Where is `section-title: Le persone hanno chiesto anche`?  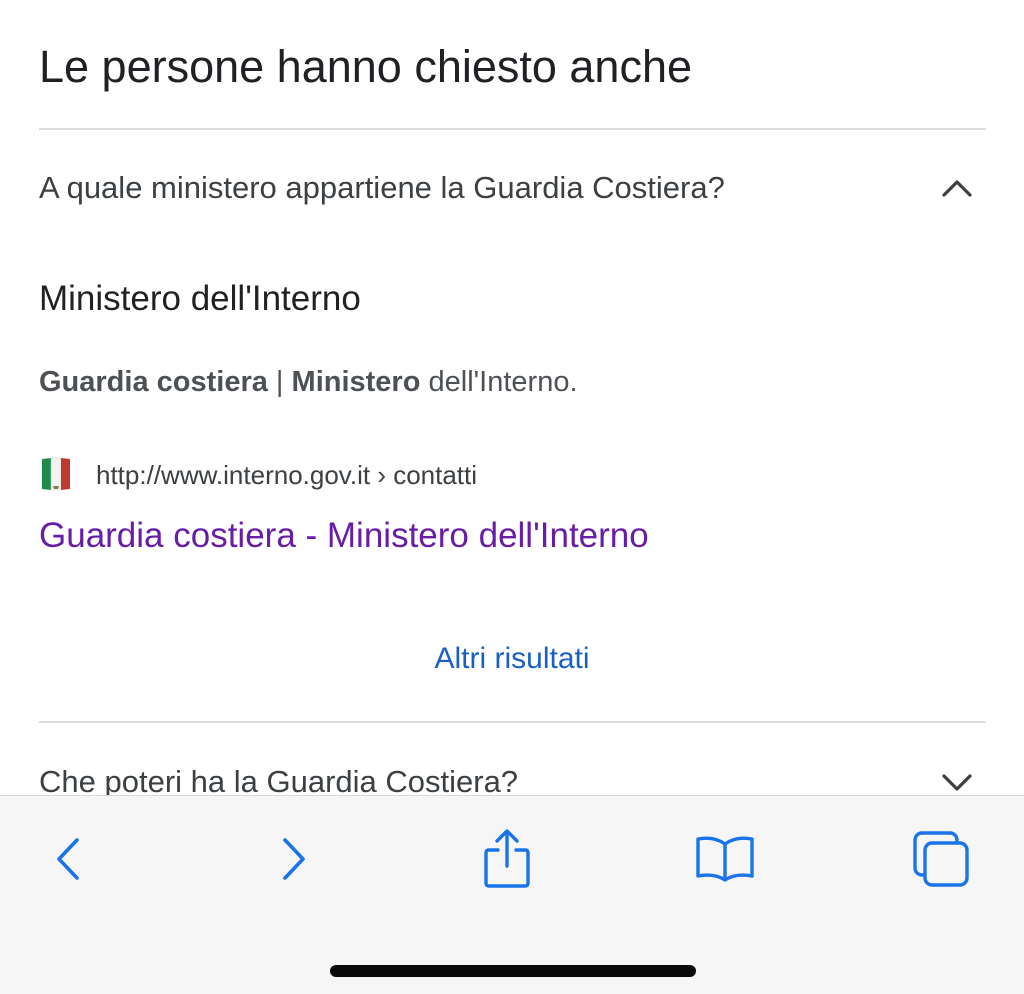
section-title: Le persone hanno chiesto anche is located at coordinates (366, 66).